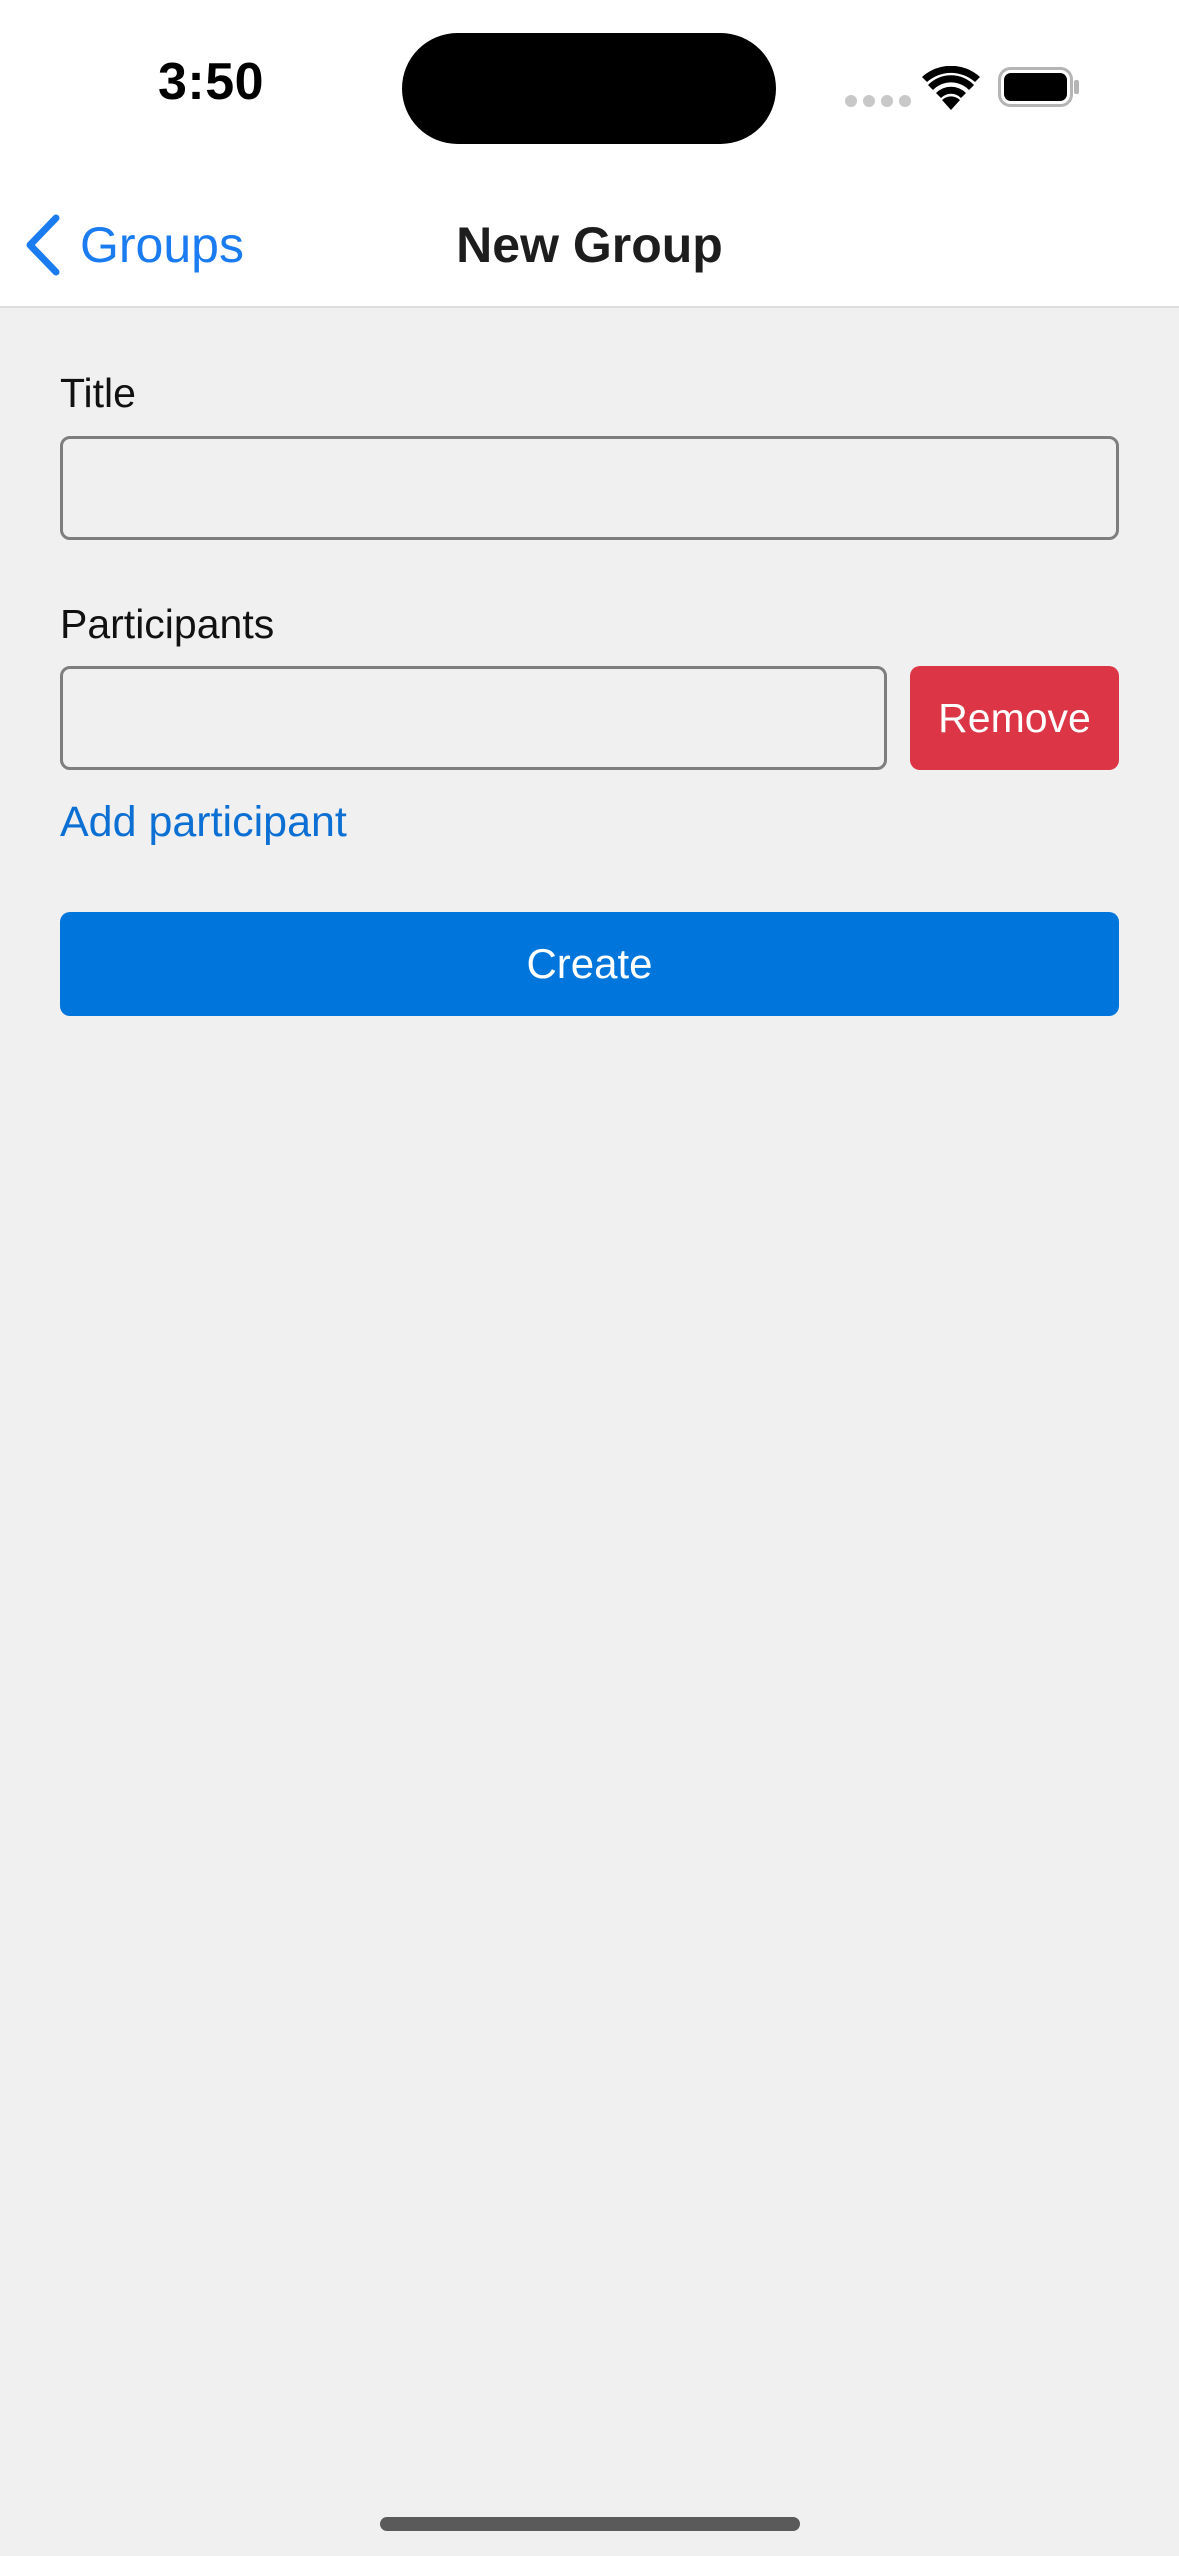  What do you see at coordinates (203, 822) in the screenshot?
I see `add-participant-link: Add participant` at bounding box center [203, 822].